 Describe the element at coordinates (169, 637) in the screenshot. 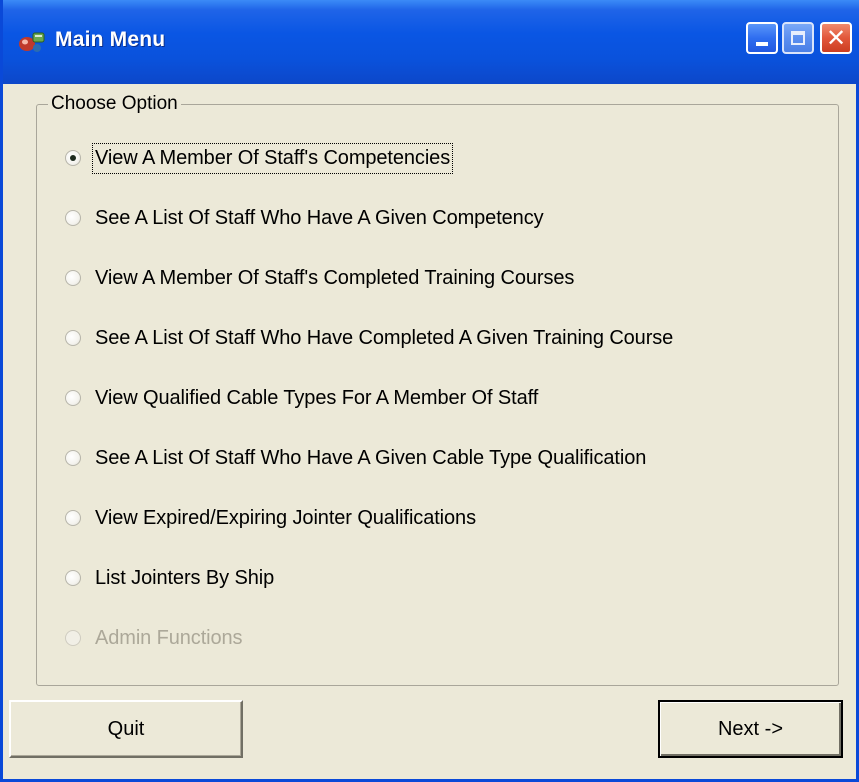

I see `option-label: Admin Functions` at that location.